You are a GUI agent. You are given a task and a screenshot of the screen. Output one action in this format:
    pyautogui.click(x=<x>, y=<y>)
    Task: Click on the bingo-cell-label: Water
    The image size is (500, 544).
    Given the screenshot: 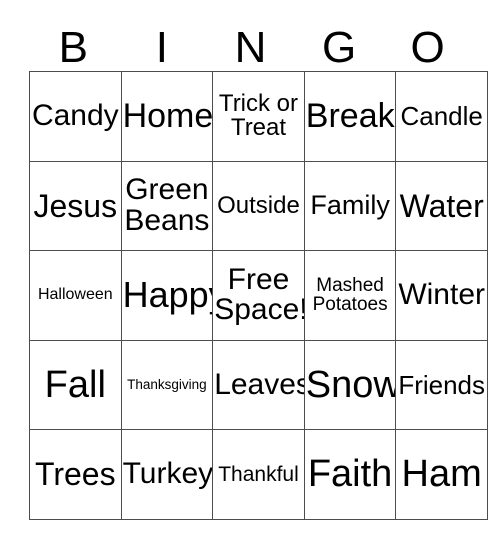 What is the action you would take?
    pyautogui.click(x=441, y=205)
    